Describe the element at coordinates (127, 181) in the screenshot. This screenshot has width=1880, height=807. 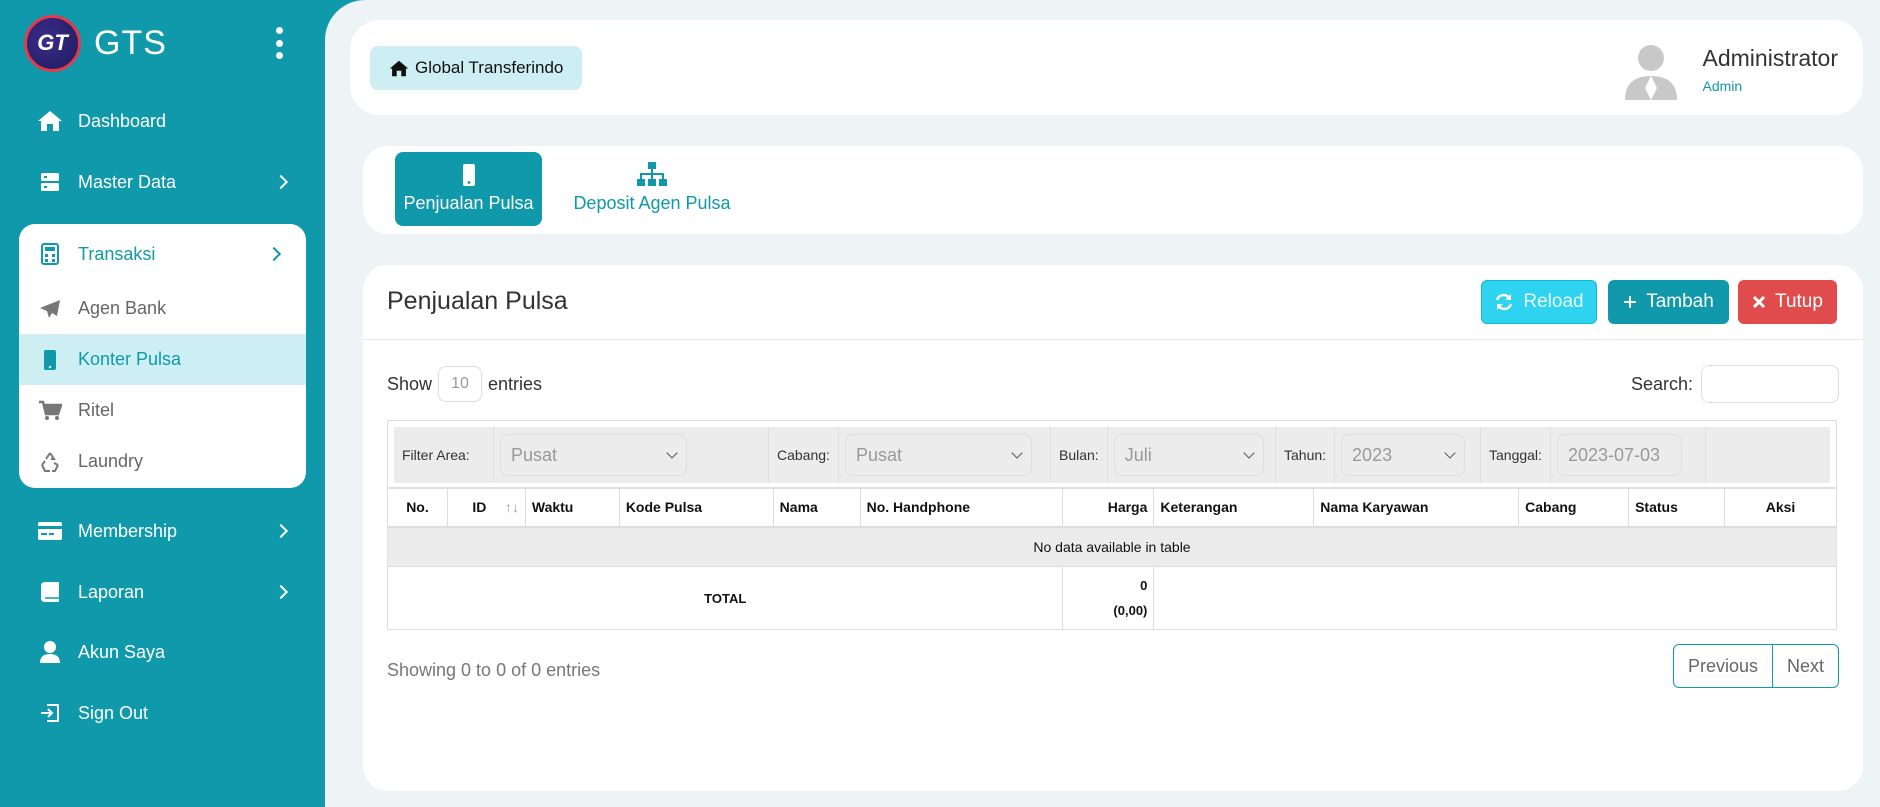
I see `sidebar-item-label: Master Data` at that location.